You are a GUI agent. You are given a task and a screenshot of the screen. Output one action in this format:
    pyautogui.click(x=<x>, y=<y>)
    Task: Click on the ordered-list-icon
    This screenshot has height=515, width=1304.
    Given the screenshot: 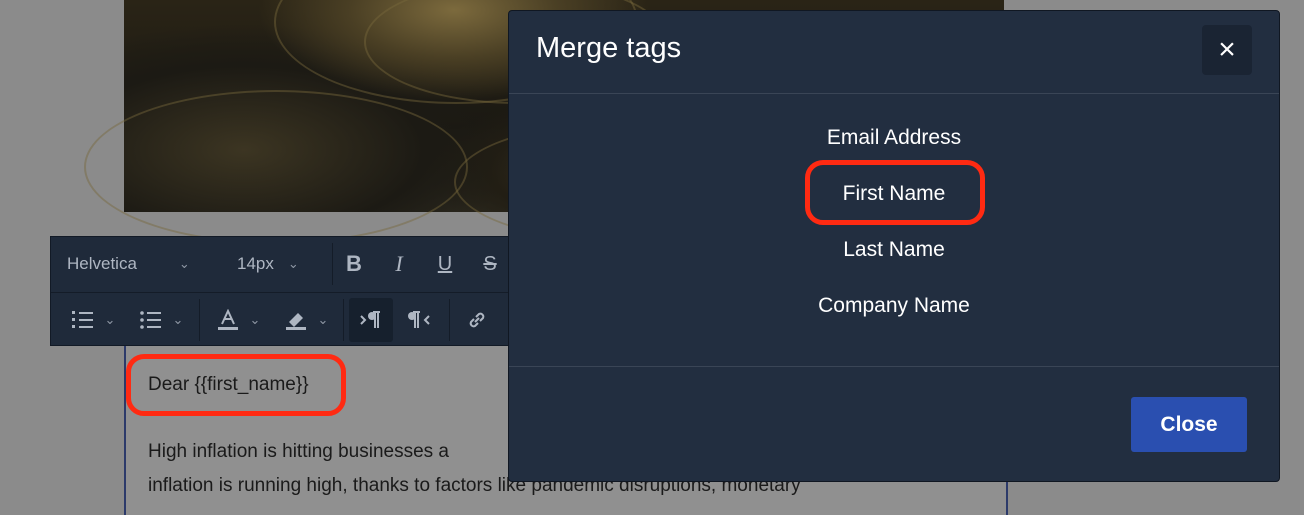 What is the action you would take?
    pyautogui.click(x=82, y=319)
    